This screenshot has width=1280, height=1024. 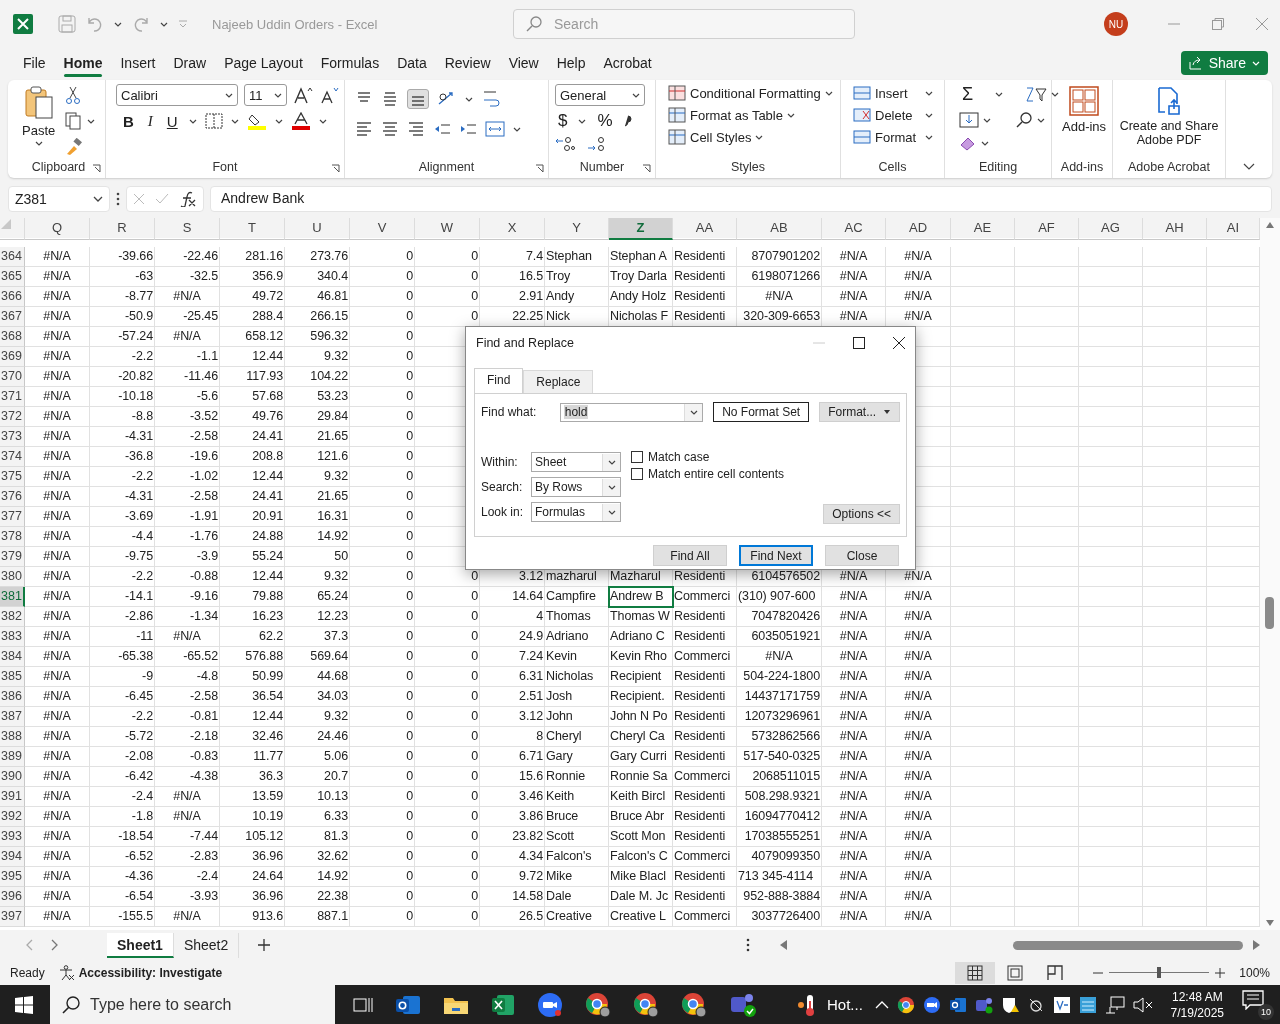 I want to click on add-sheet-icon, so click(x=264, y=945).